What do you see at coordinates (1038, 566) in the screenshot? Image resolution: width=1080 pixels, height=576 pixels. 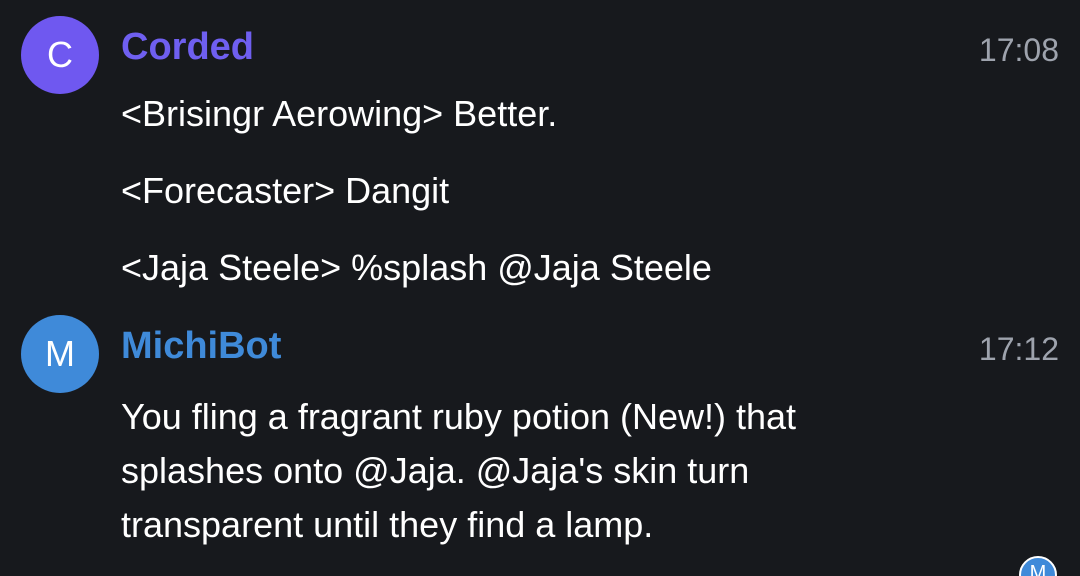 I see `read-receipt-avatar: M` at bounding box center [1038, 566].